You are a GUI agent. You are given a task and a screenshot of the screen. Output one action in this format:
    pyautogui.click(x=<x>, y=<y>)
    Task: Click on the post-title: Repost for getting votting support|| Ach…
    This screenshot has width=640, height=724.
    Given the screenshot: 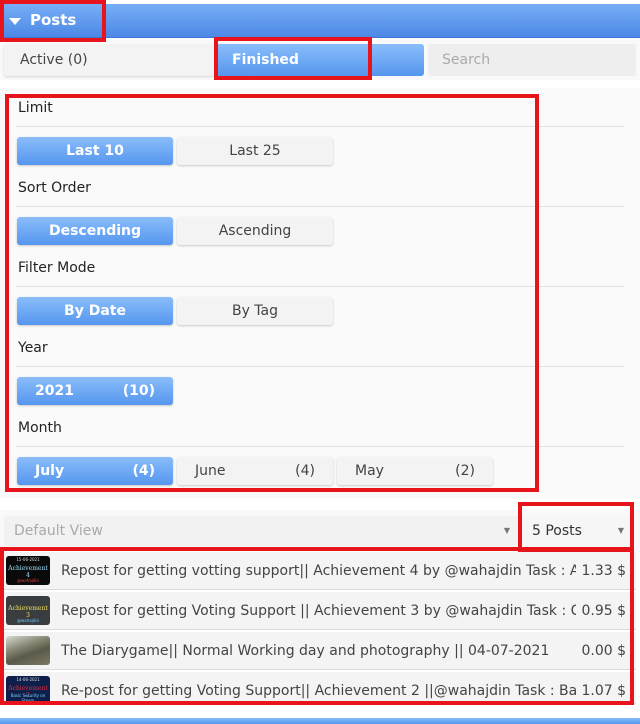 What is the action you would take?
    pyautogui.click(x=318, y=571)
    